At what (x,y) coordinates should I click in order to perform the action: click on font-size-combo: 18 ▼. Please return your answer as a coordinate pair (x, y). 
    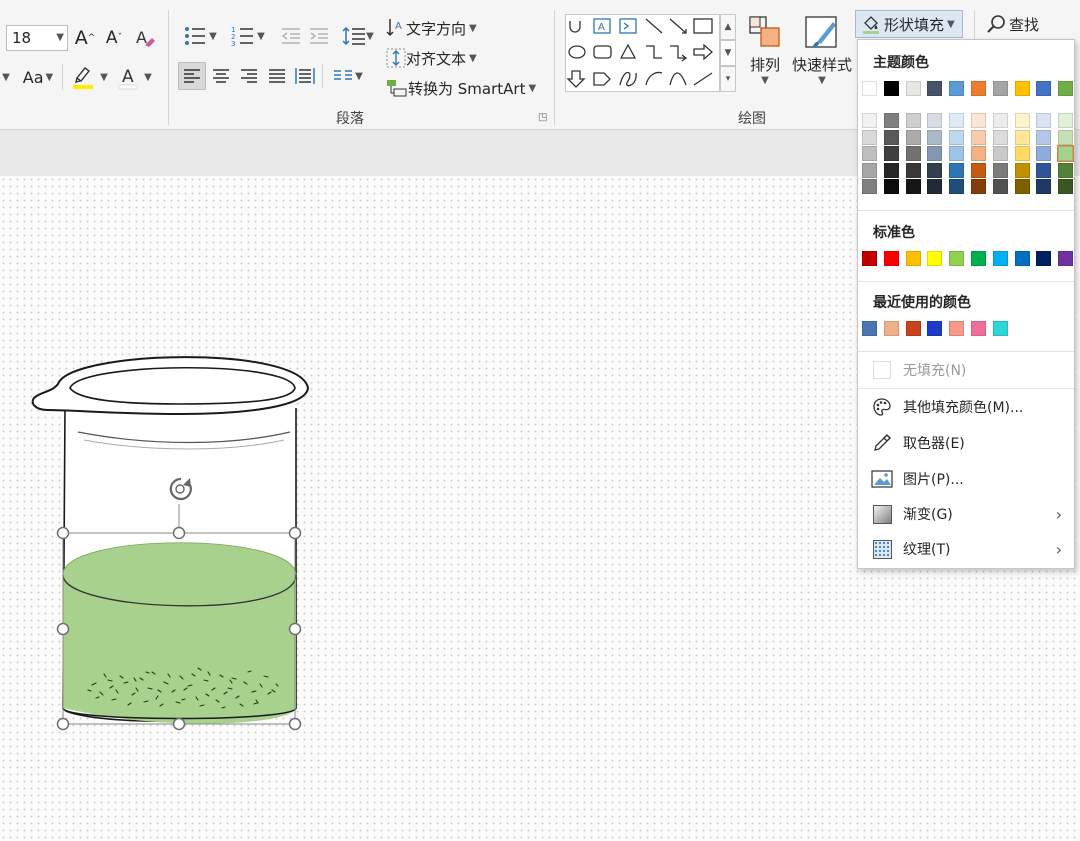
    Looking at the image, I should click on (37, 38).